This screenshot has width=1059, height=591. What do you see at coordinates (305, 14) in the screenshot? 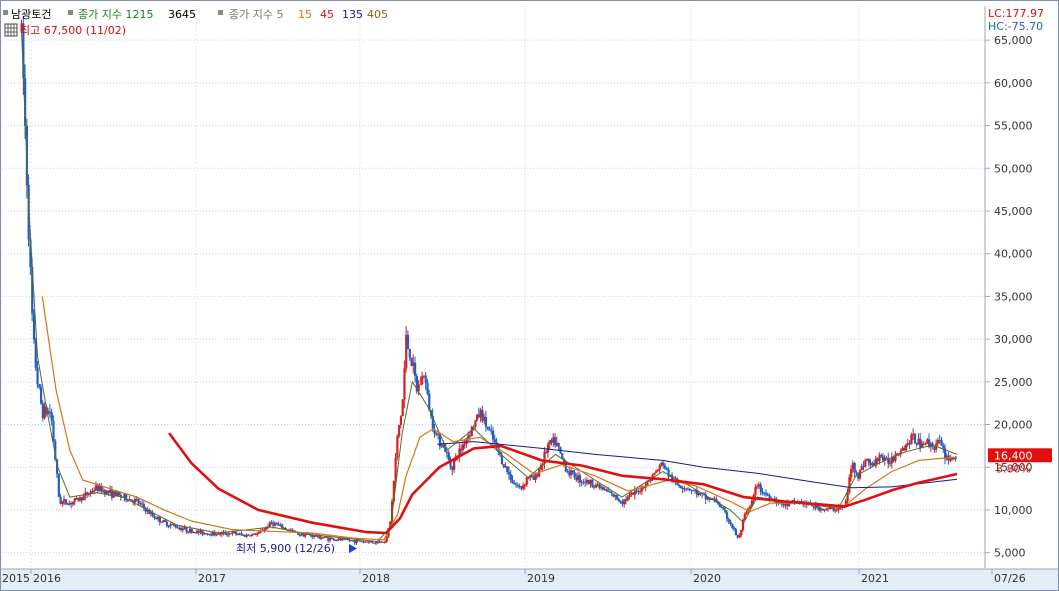
I see `ma-period-15: 15` at bounding box center [305, 14].